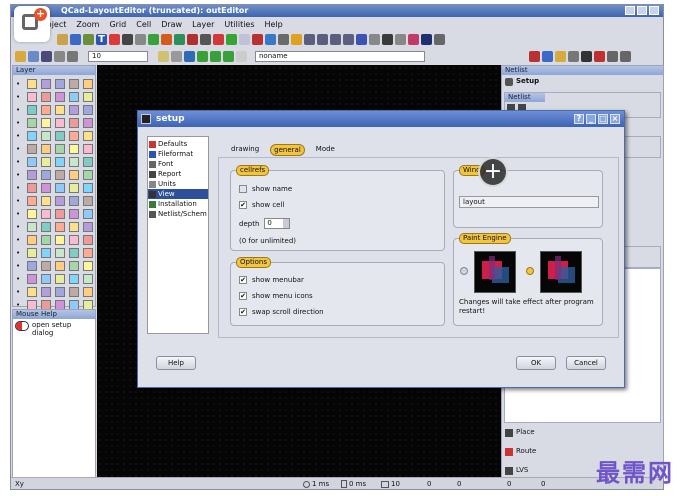  I want to click on cancel-button: Cancel, so click(586, 363).